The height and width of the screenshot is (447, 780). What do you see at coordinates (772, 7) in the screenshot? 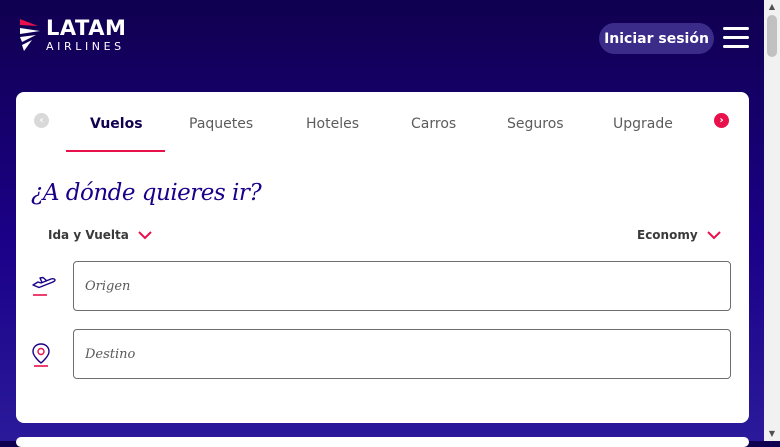
I see `scroll-up-icon: ▲` at bounding box center [772, 7].